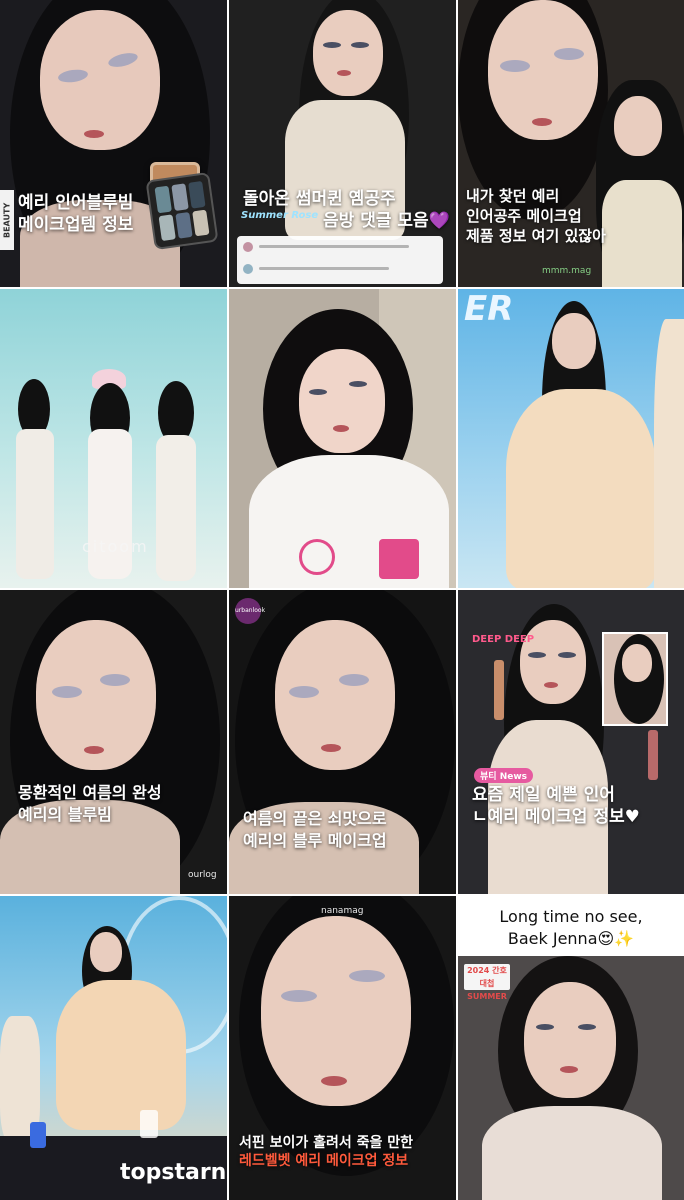 The width and height of the screenshot is (684, 1200). Describe the element at coordinates (202, 875) in the screenshot. I see `brand-label: ourlog` at that location.